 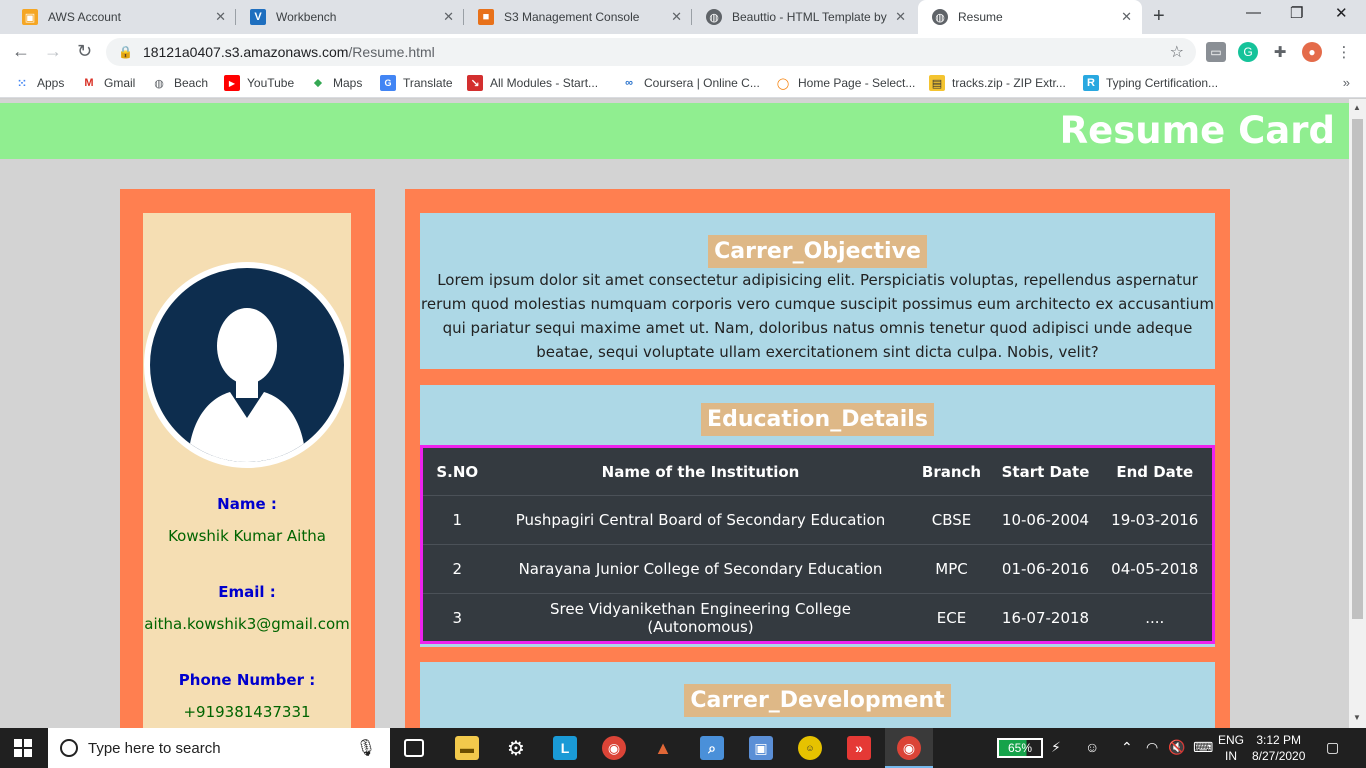 I want to click on people-icon: ☺, so click(x=1092, y=747).